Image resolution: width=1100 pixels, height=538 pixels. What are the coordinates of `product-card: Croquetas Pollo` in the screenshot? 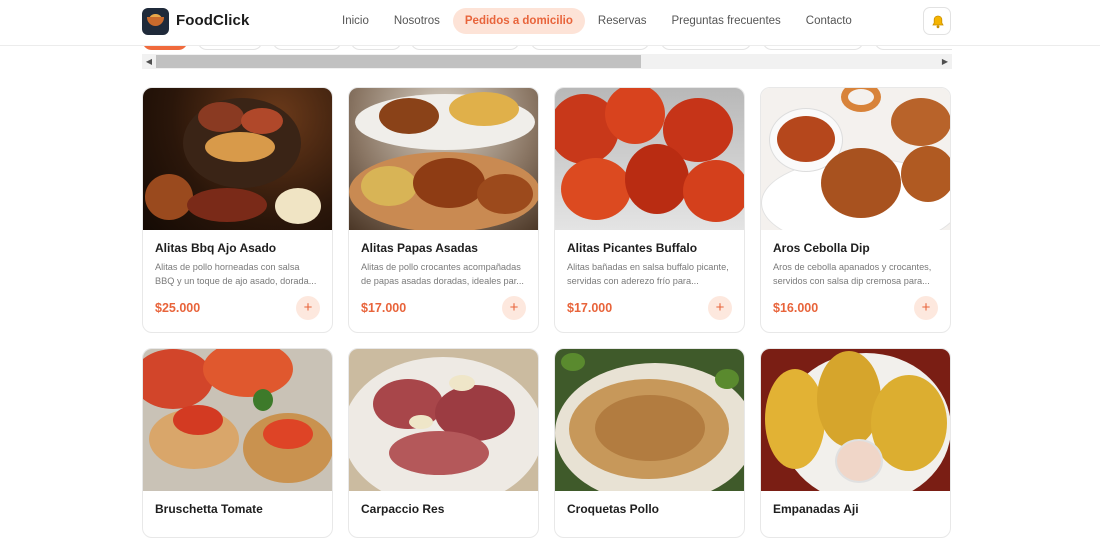 It's located at (649, 443).